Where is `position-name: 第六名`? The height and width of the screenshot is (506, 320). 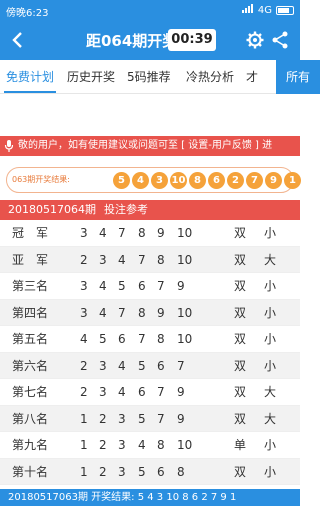
position-name: 第六名 is located at coordinates (30, 365).